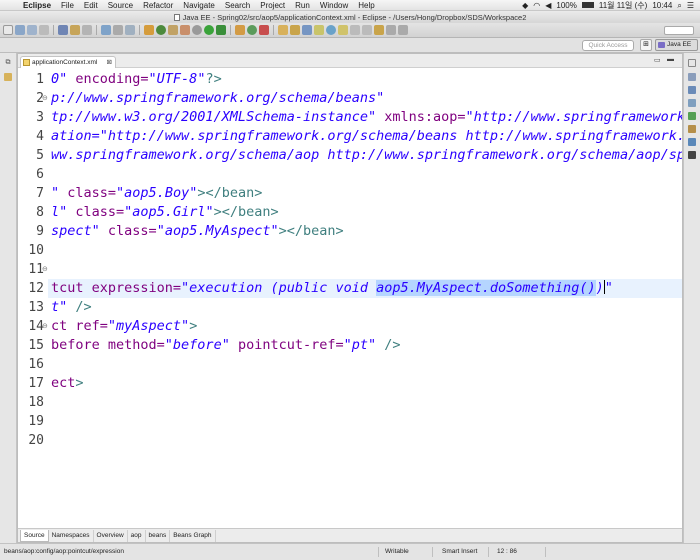 This screenshot has height=560, width=700. Describe the element at coordinates (692, 155) in the screenshot. I see `console-icon` at that location.